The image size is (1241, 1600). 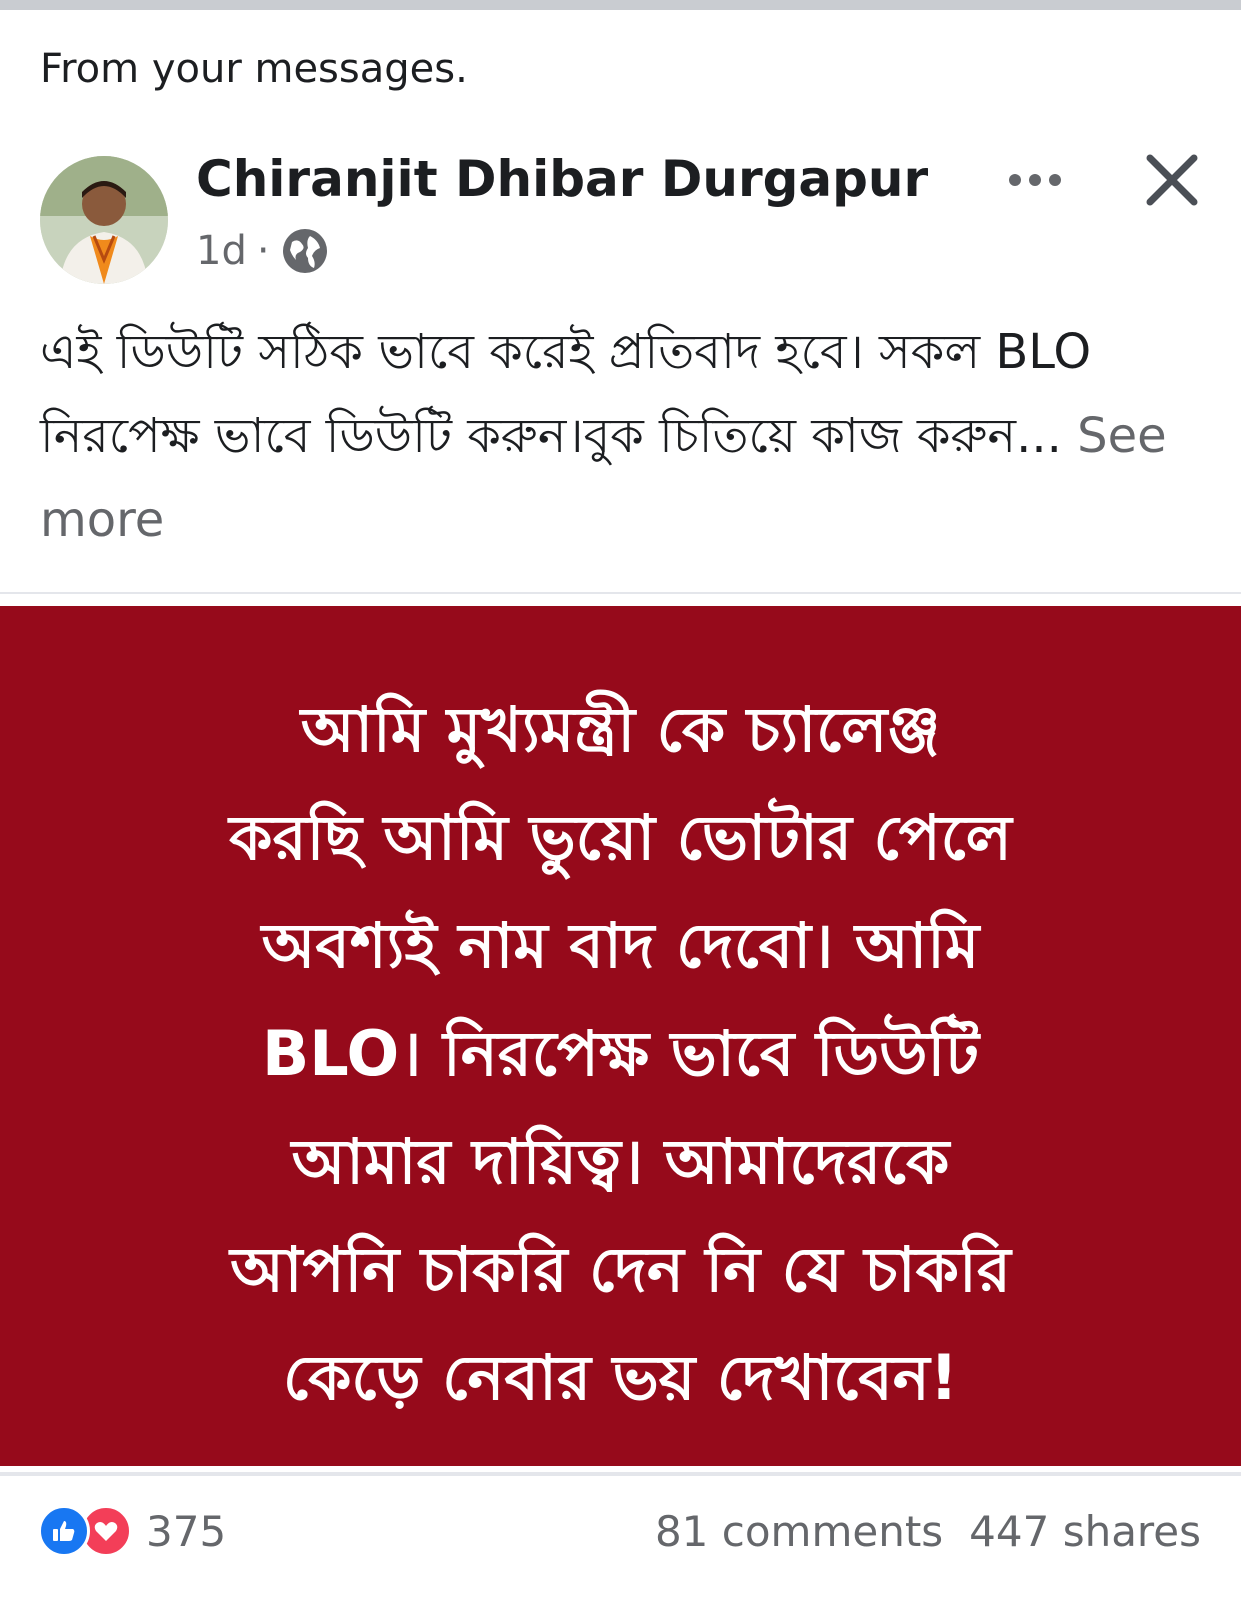 What do you see at coordinates (620, 729) in the screenshot?
I see `image-text-line: আমি মুখ্যমন্ত্রী কে চ্যালেঞ্জ` at bounding box center [620, 729].